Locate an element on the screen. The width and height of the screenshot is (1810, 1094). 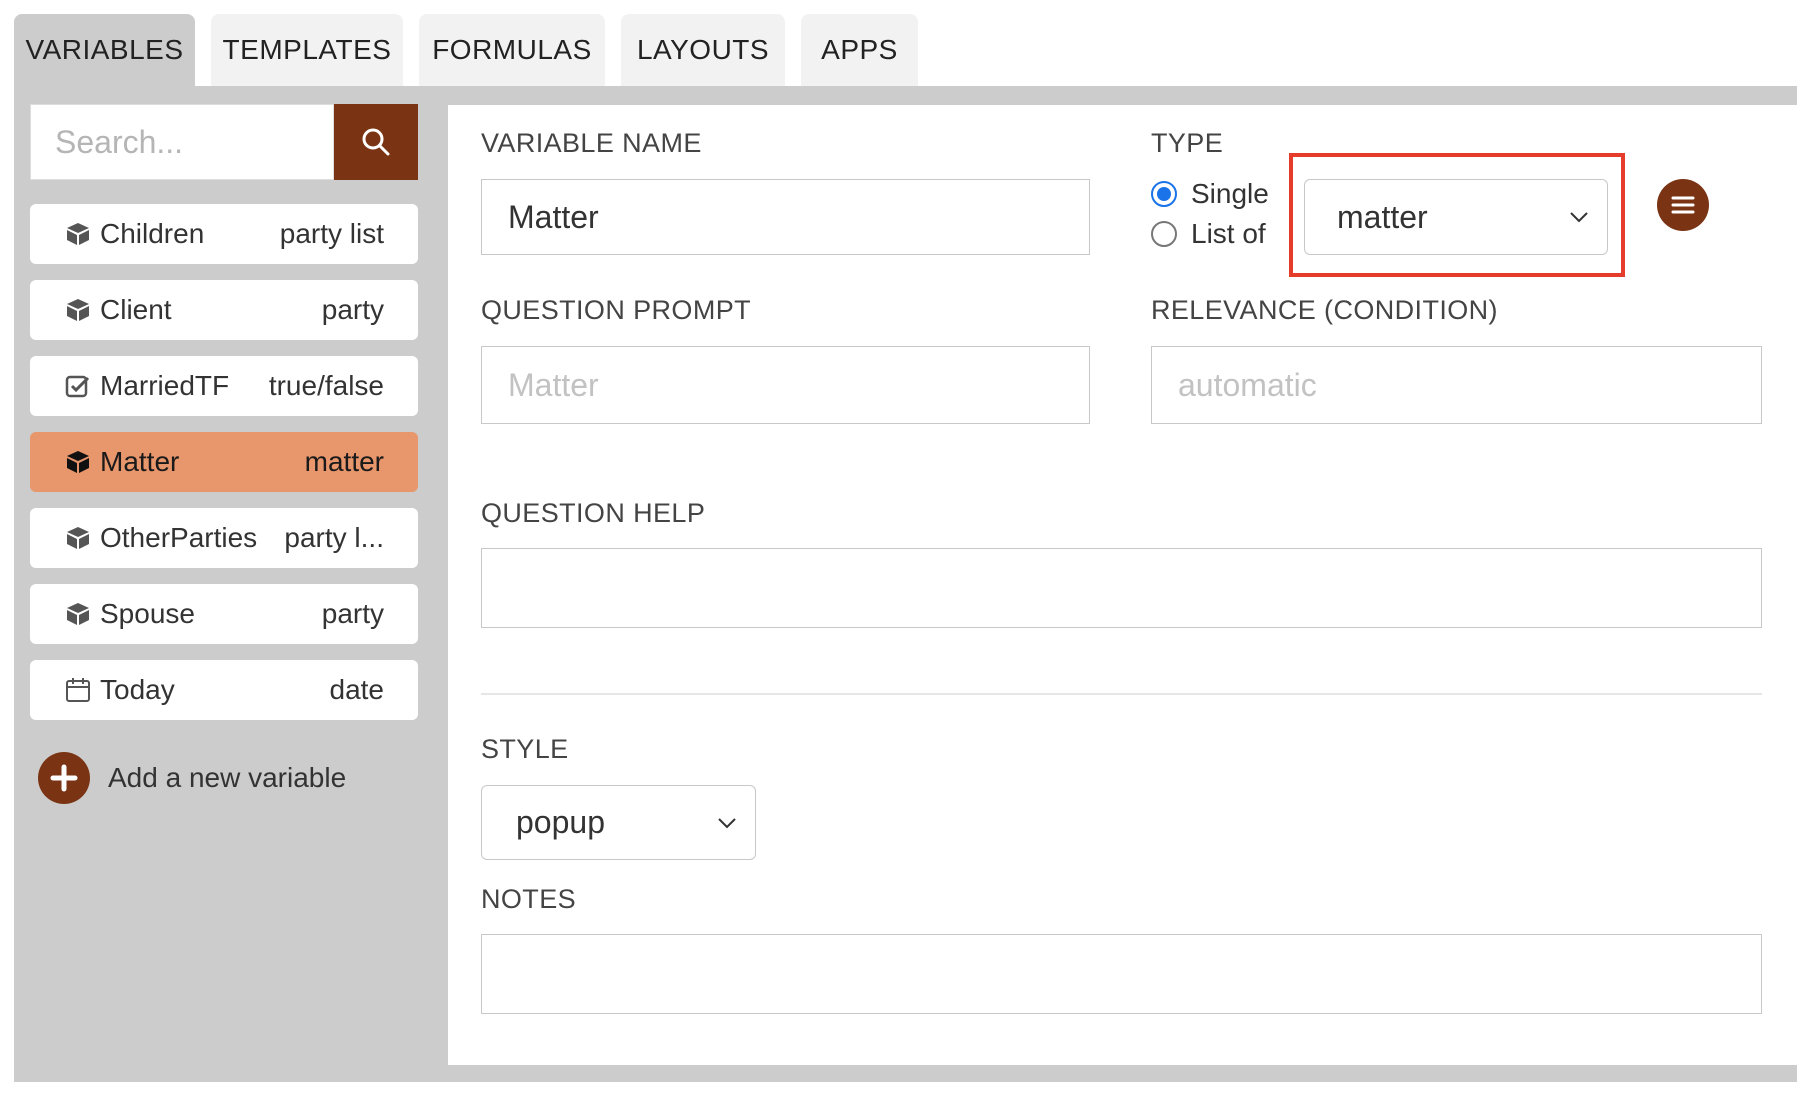
variable-item-today: Today date is located at coordinates (224, 690).